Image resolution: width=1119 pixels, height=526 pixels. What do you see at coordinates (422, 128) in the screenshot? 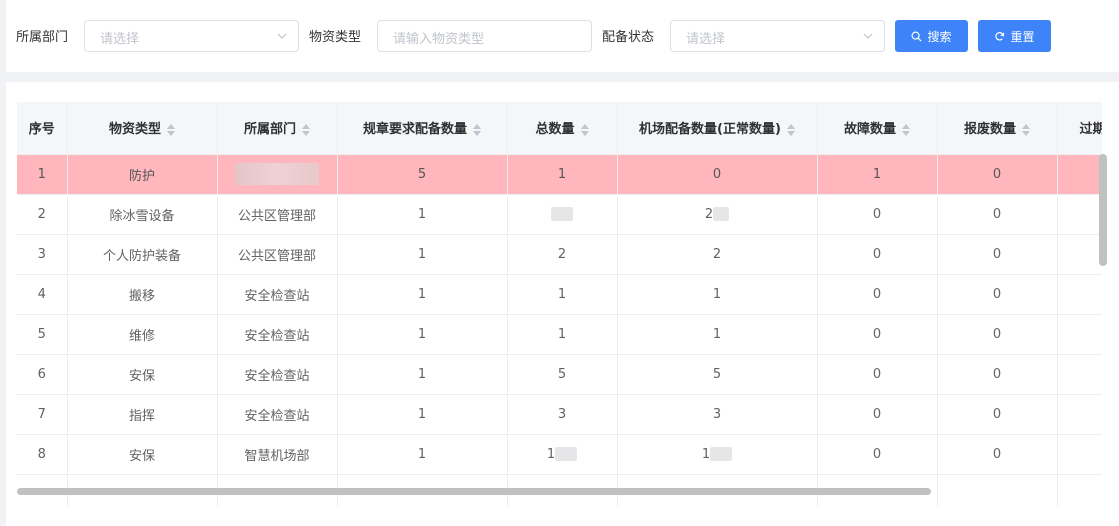
I see `col-header-required: 规章要求配备数量` at bounding box center [422, 128].